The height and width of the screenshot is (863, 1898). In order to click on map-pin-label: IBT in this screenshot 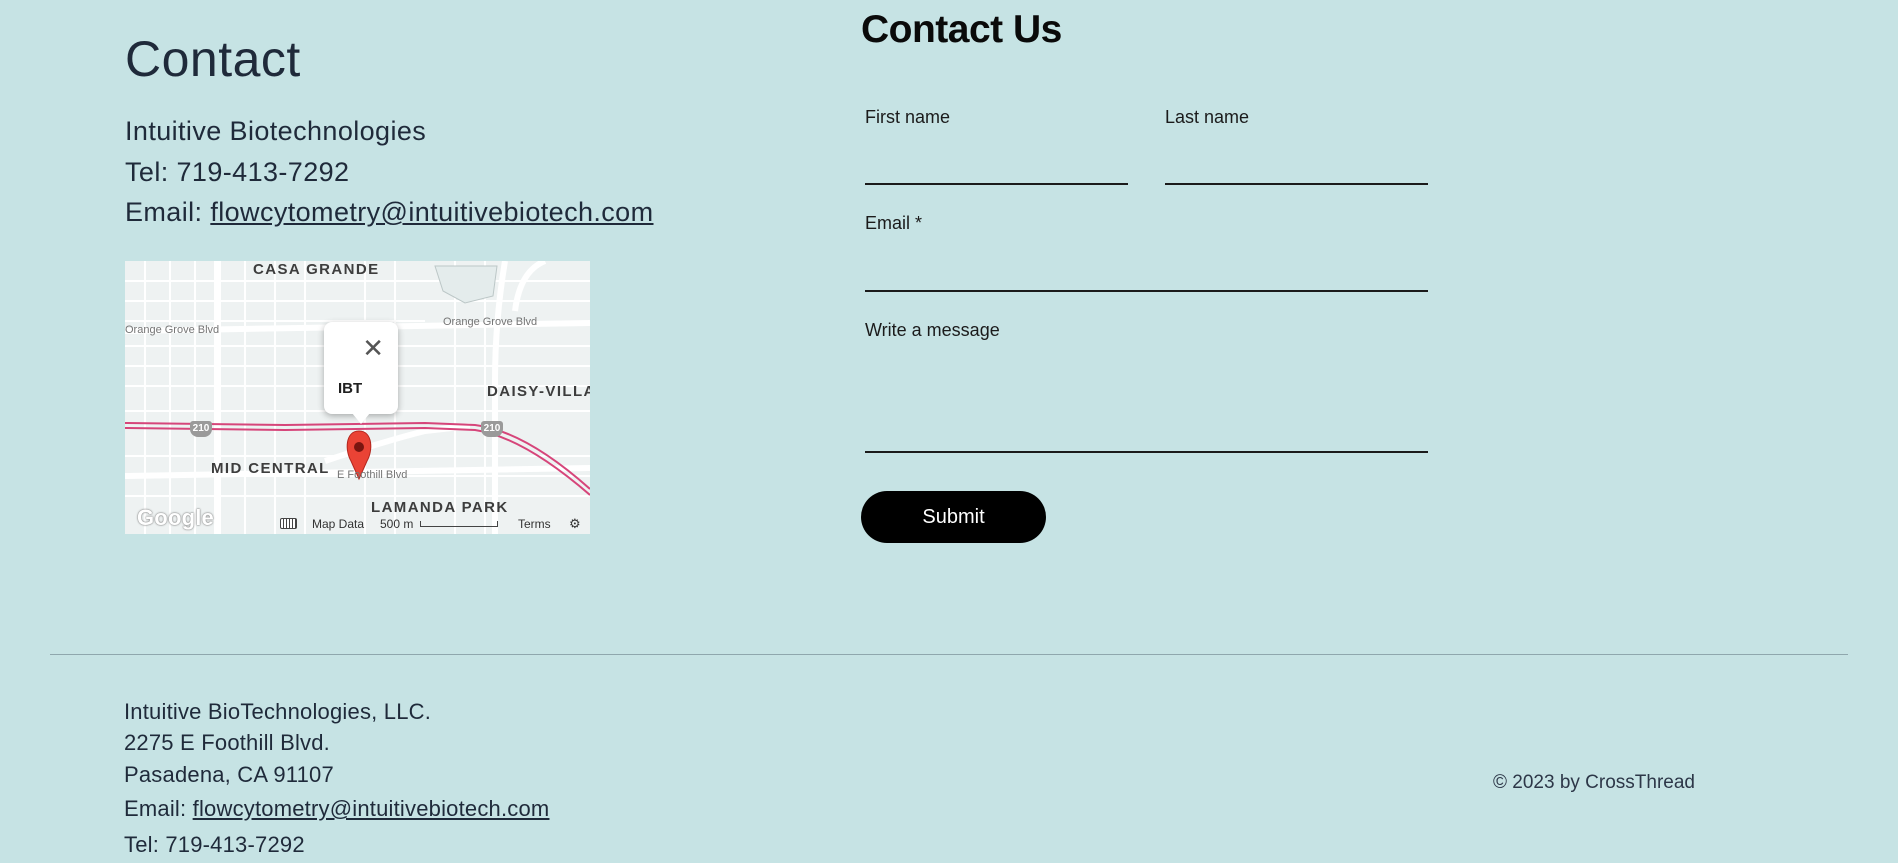, I will do `click(350, 388)`.